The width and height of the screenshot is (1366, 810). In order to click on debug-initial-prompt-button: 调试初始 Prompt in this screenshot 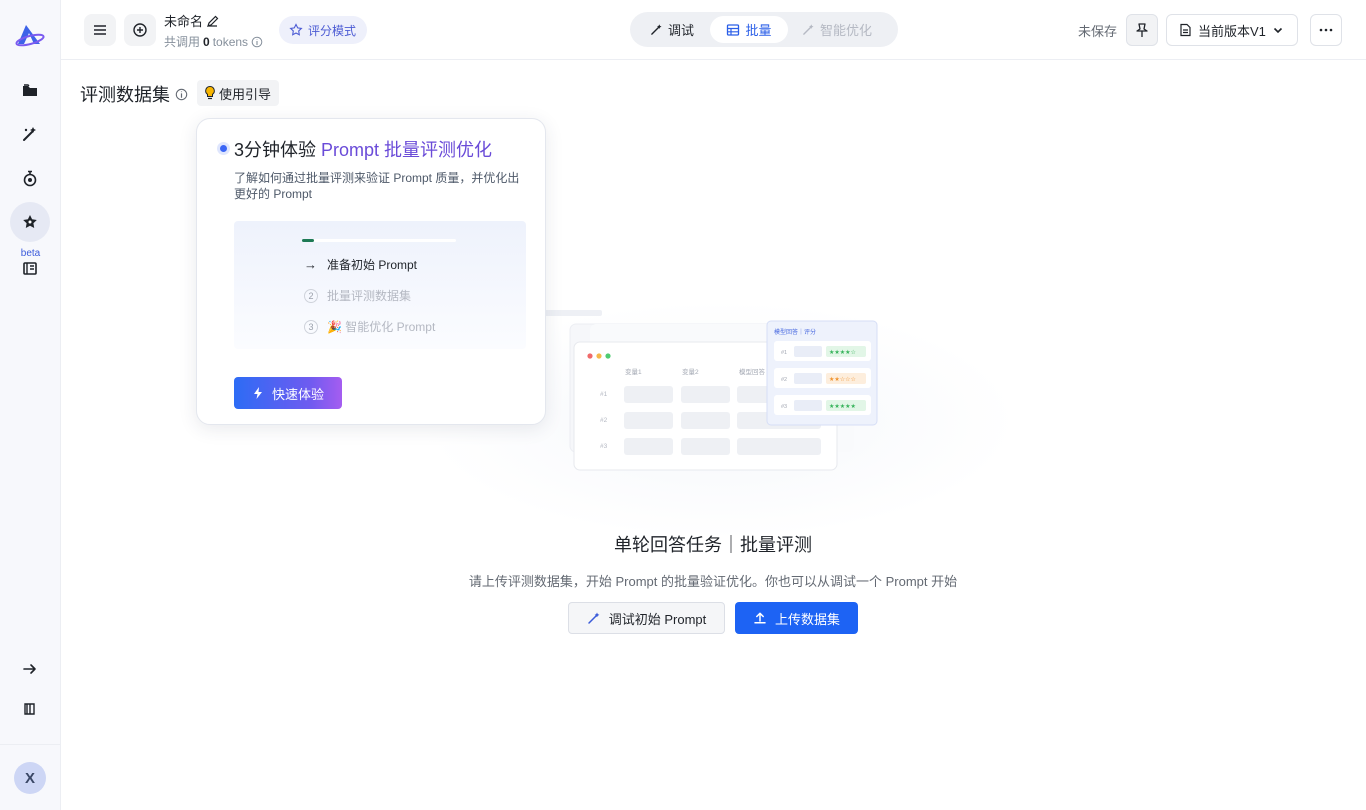, I will do `click(646, 618)`.